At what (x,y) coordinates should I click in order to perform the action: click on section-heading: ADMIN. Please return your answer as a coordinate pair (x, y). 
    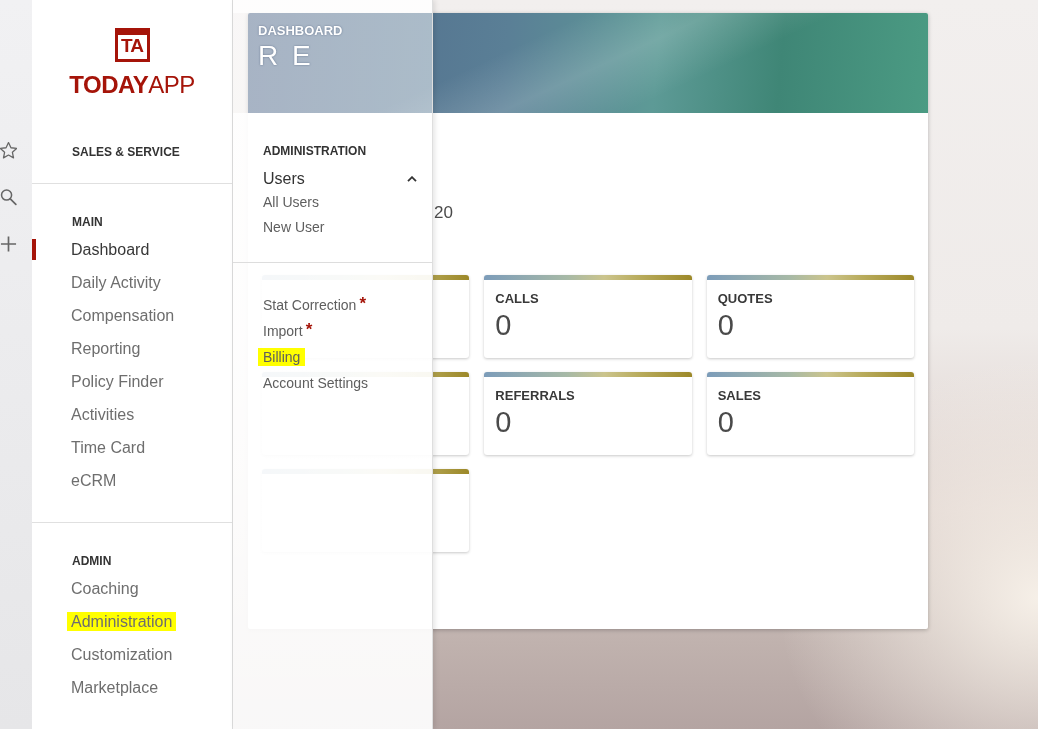
    Looking at the image, I should click on (91, 561).